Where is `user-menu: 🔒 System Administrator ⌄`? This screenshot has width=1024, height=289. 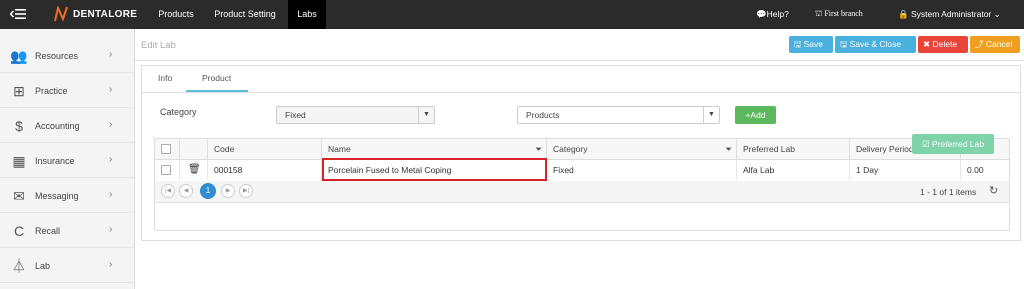
user-menu: 🔒 System Administrator ⌄ is located at coordinates (949, 14).